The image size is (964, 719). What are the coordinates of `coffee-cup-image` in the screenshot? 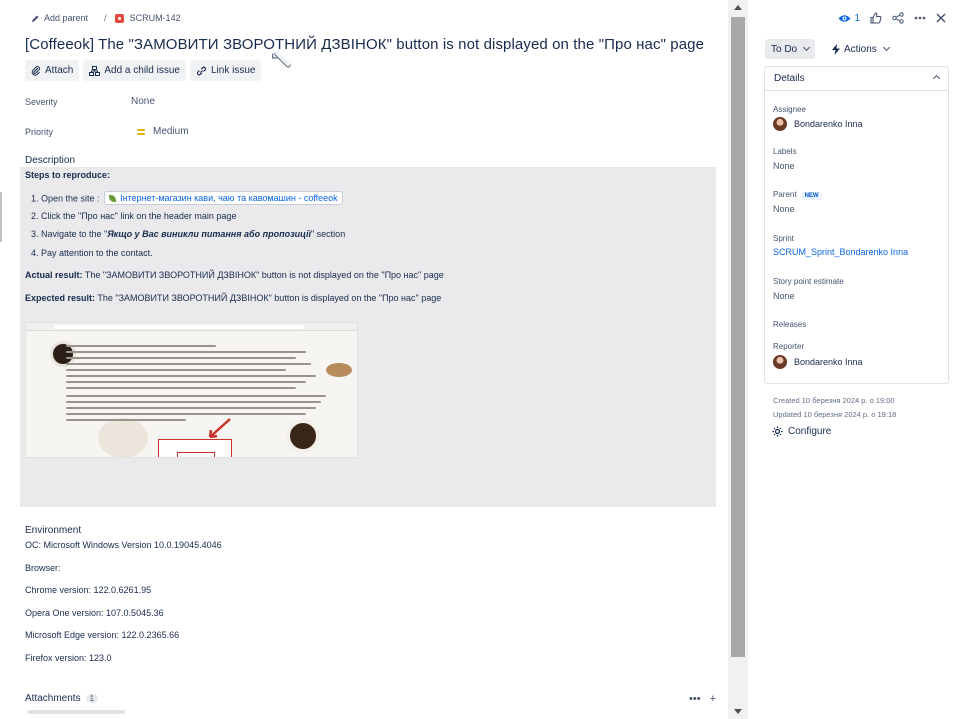 It's located at (303, 436).